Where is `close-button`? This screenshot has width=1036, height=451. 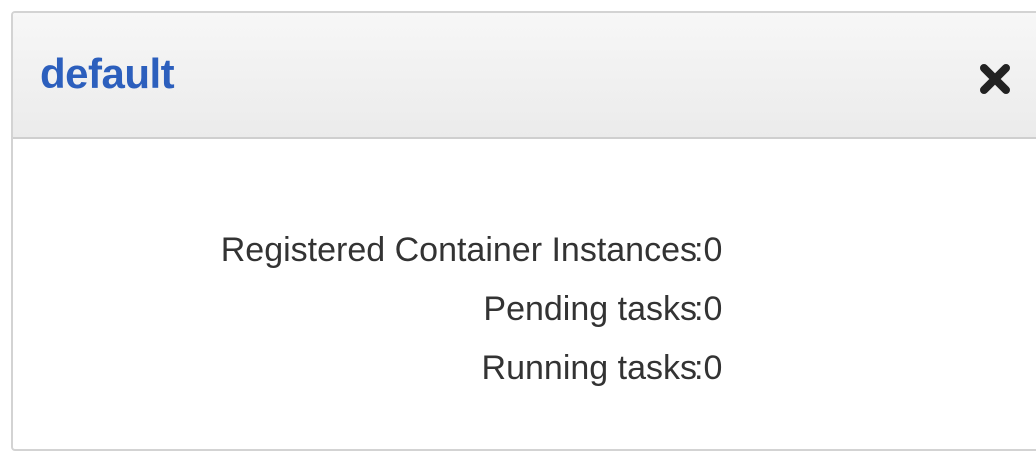
close-button is located at coordinates (995, 79).